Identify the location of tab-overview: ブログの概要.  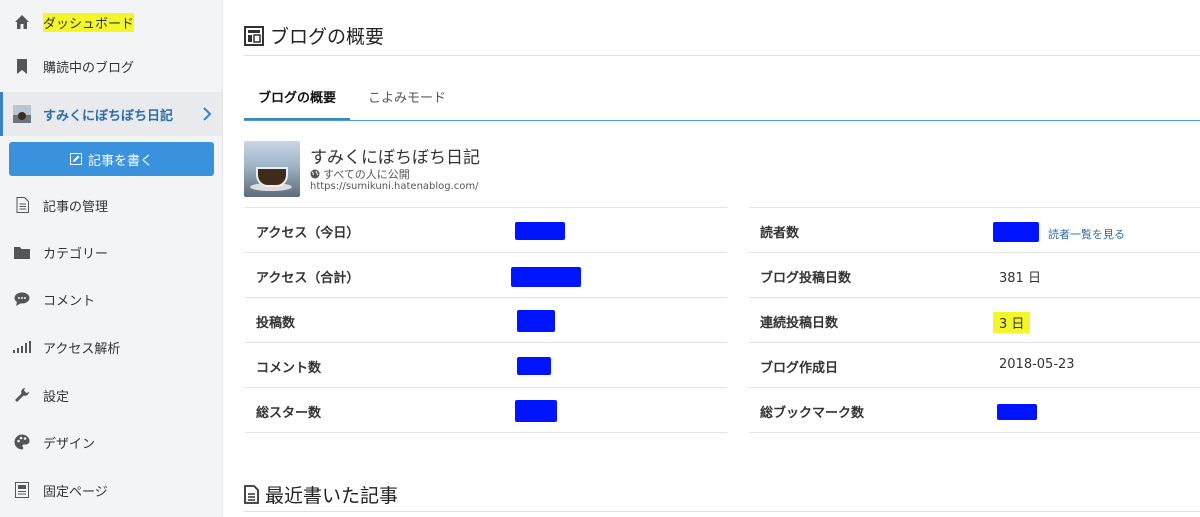
(297, 100).